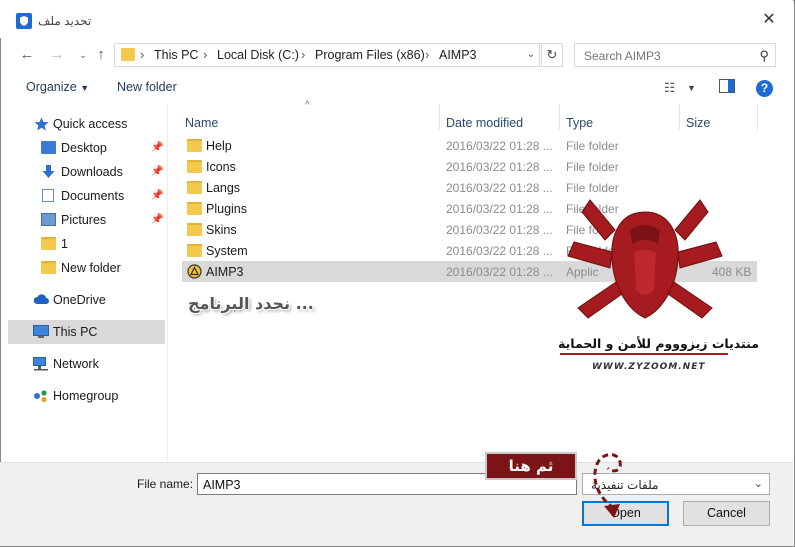 The height and width of the screenshot is (547, 795). Describe the element at coordinates (176, 55) in the screenshot. I see `breadcrumb-this-pc: This PC` at that location.